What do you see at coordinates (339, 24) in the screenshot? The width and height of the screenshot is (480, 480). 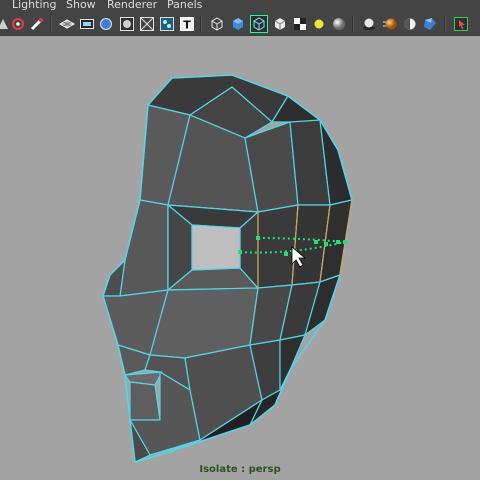 I see `high-quality-icon` at bounding box center [339, 24].